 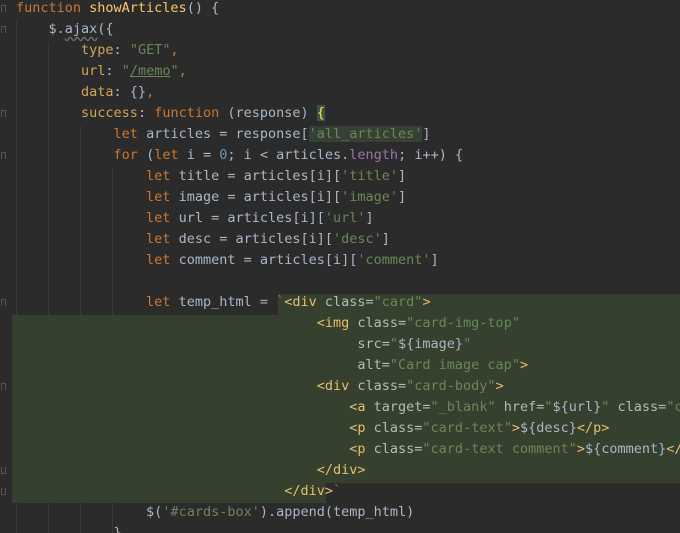 I want to click on code-line: let desc = articles[i]['desc'], so click(x=203, y=239).